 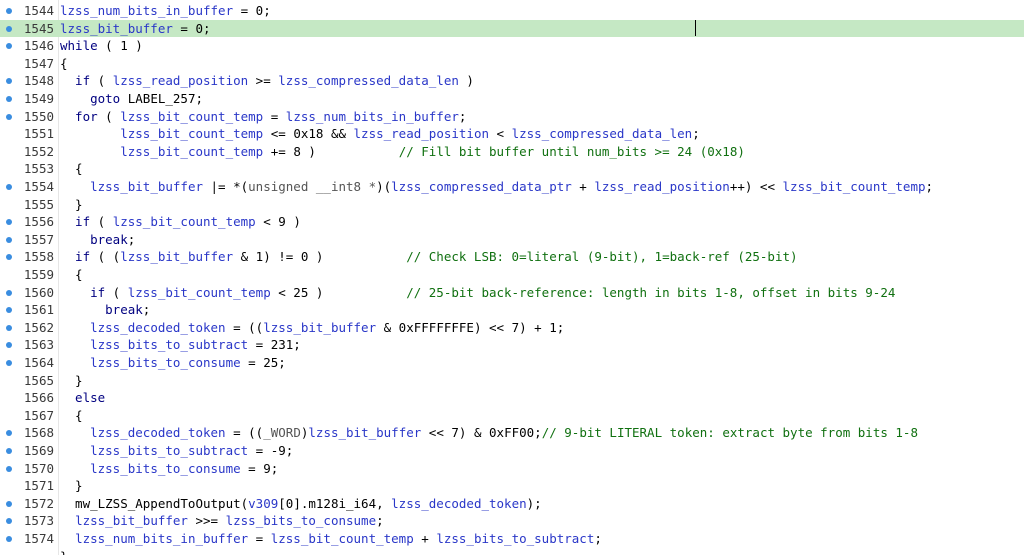 I want to click on code-token: lzss_read_position, so click(x=180, y=81).